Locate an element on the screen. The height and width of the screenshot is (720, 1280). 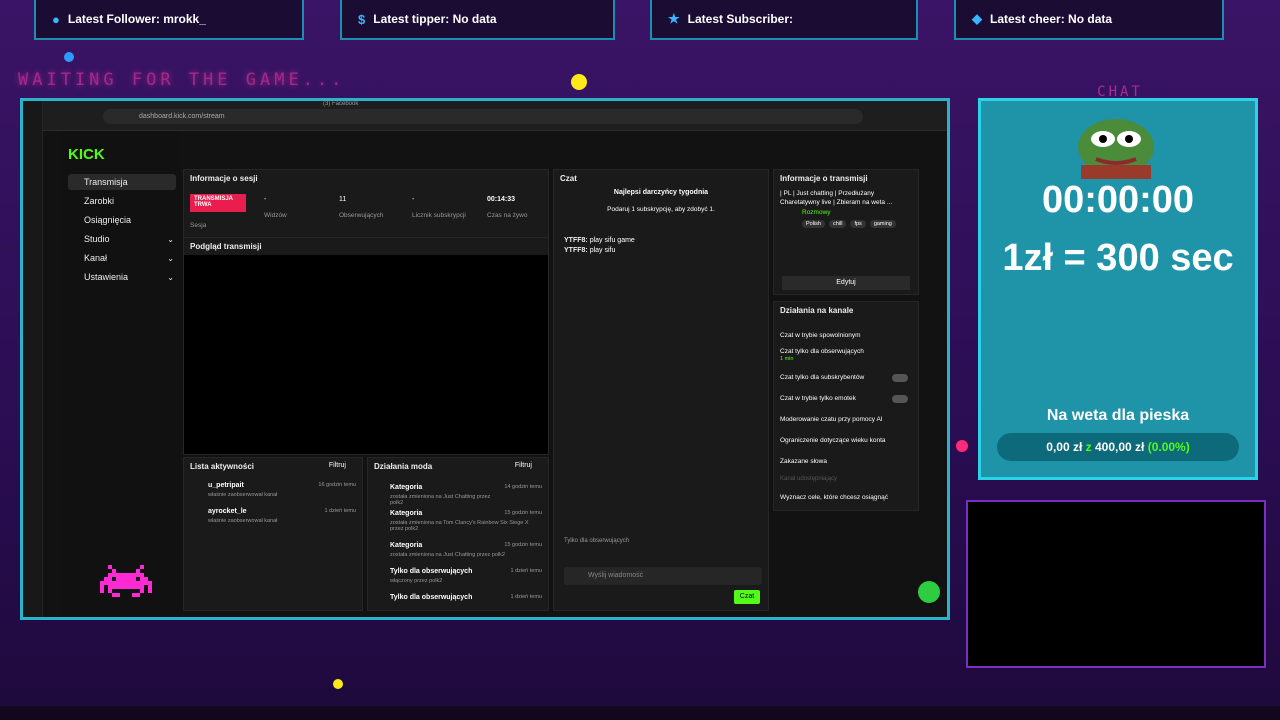
timer: 00:00:00 is located at coordinates (1118, 200).